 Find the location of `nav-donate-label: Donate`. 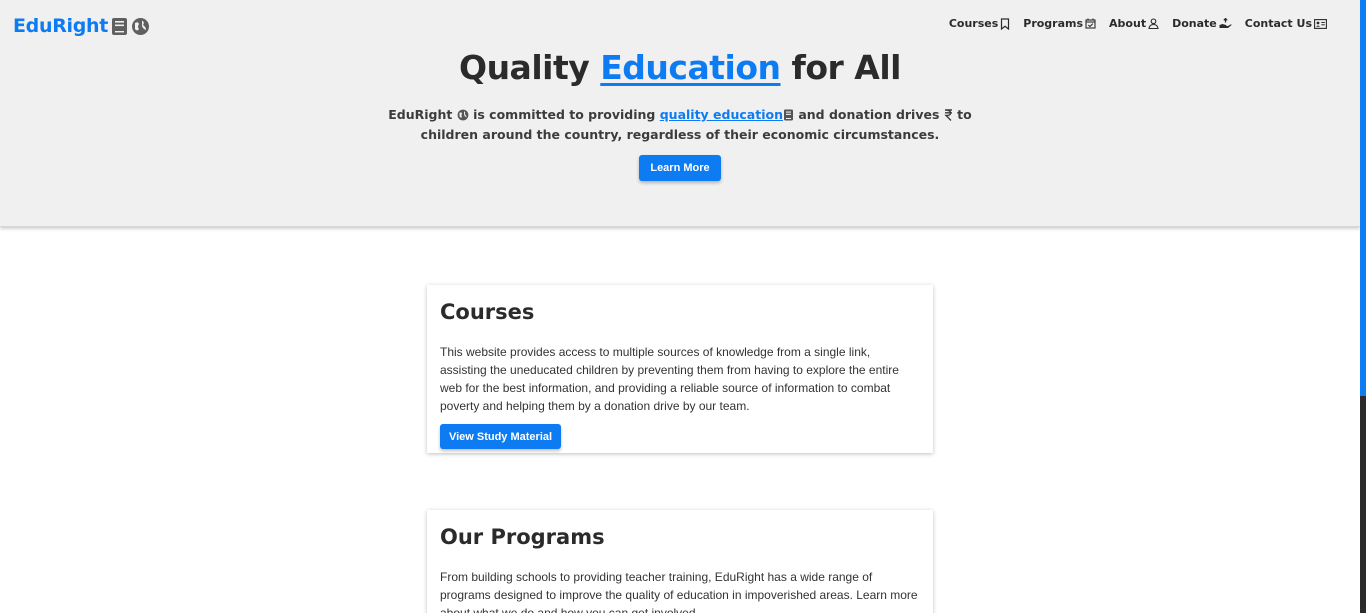

nav-donate-label: Donate is located at coordinates (1194, 23).